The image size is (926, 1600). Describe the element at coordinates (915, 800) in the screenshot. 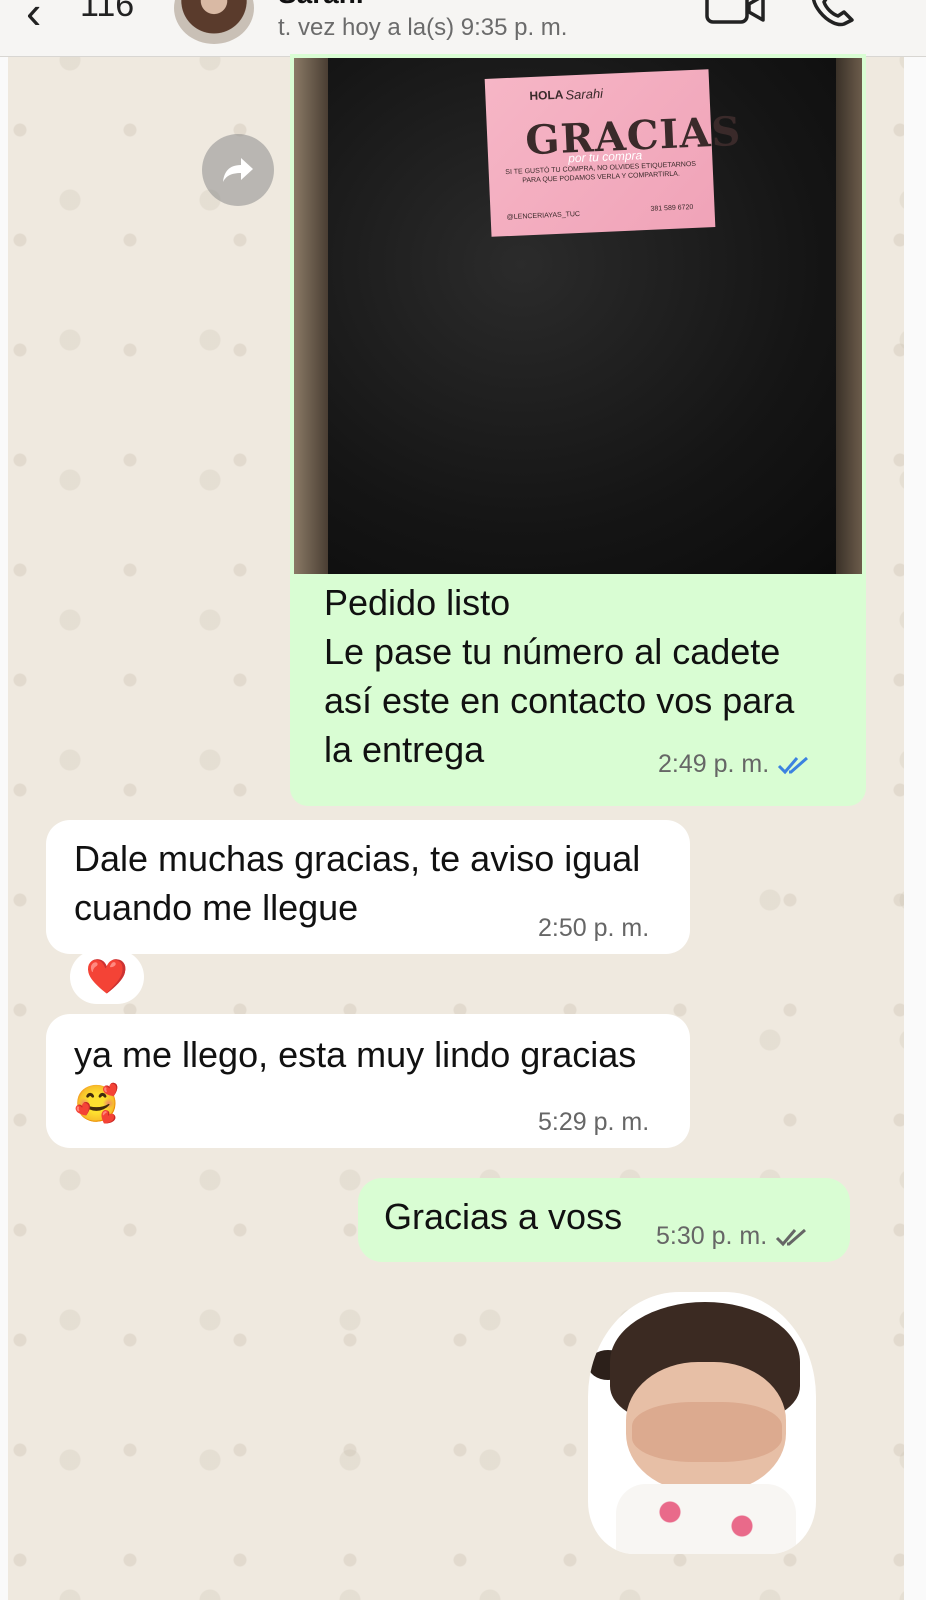

I see `screen-edge-right` at that location.